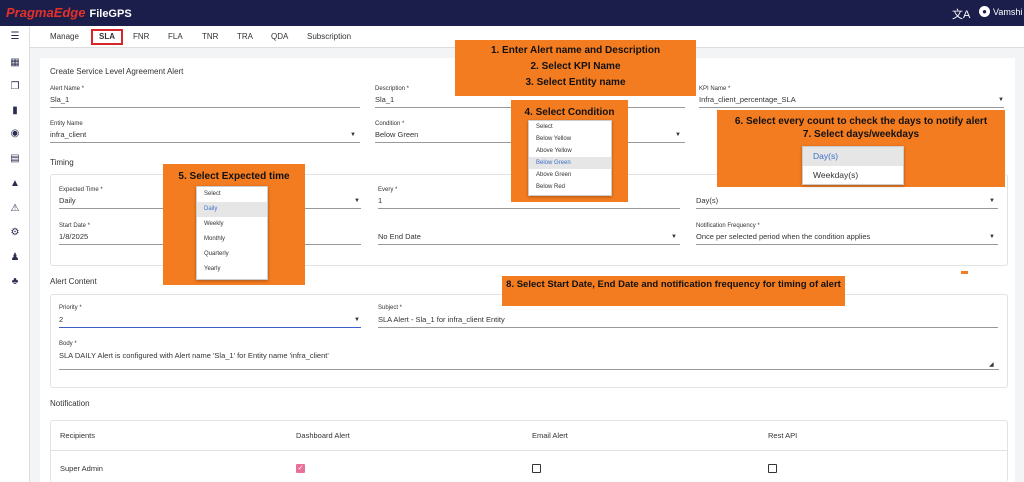  Describe the element at coordinates (81, 468) in the screenshot. I see `recipient-name: Super Admin` at that location.